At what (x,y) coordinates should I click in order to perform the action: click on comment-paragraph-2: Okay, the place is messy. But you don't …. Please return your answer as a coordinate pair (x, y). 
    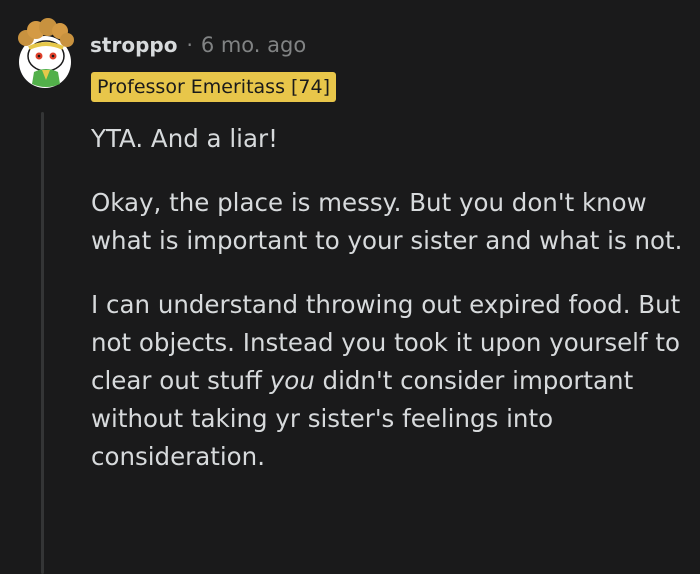
    Looking at the image, I should click on (387, 221).